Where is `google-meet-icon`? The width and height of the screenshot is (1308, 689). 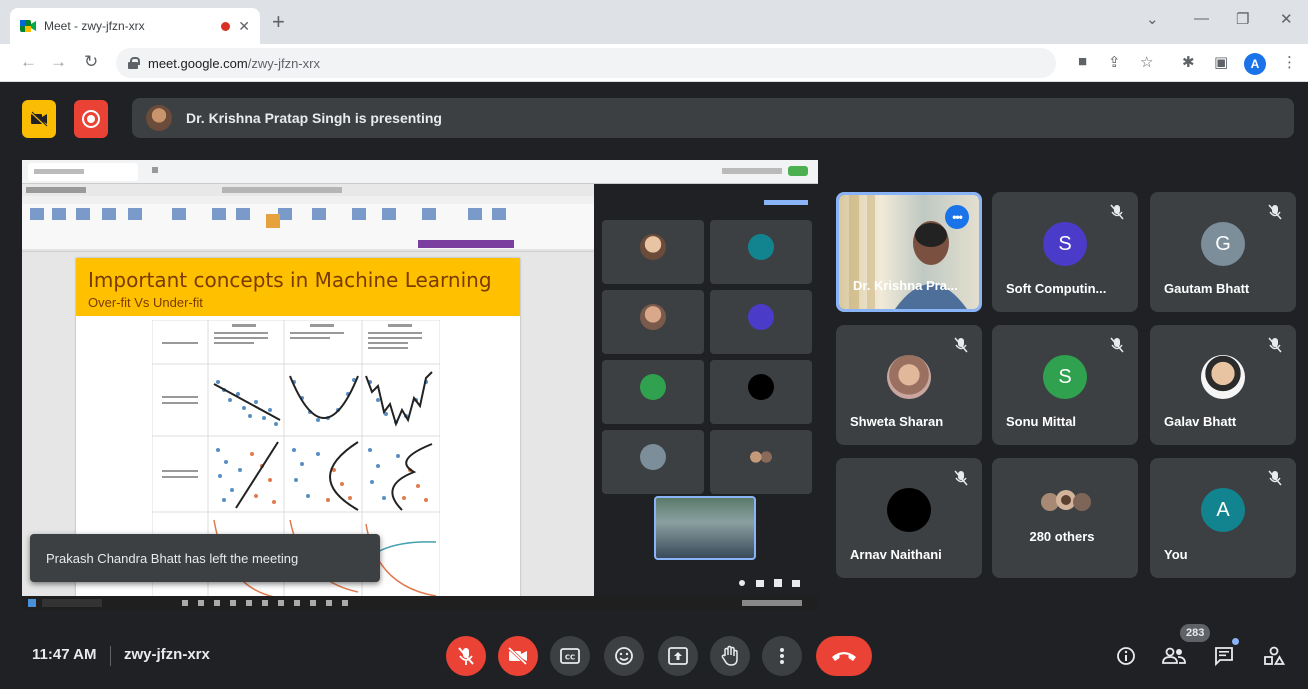 google-meet-icon is located at coordinates (28, 26).